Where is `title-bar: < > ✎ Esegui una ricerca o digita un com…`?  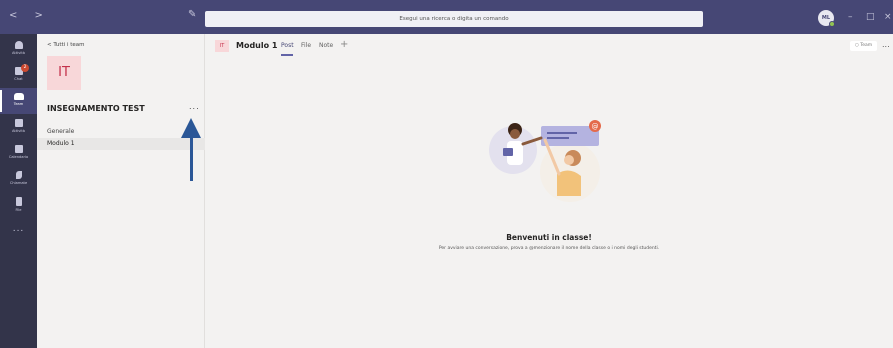
title-bar: < > ✎ Esegui una ricerca o digita un com… is located at coordinates (446, 17).